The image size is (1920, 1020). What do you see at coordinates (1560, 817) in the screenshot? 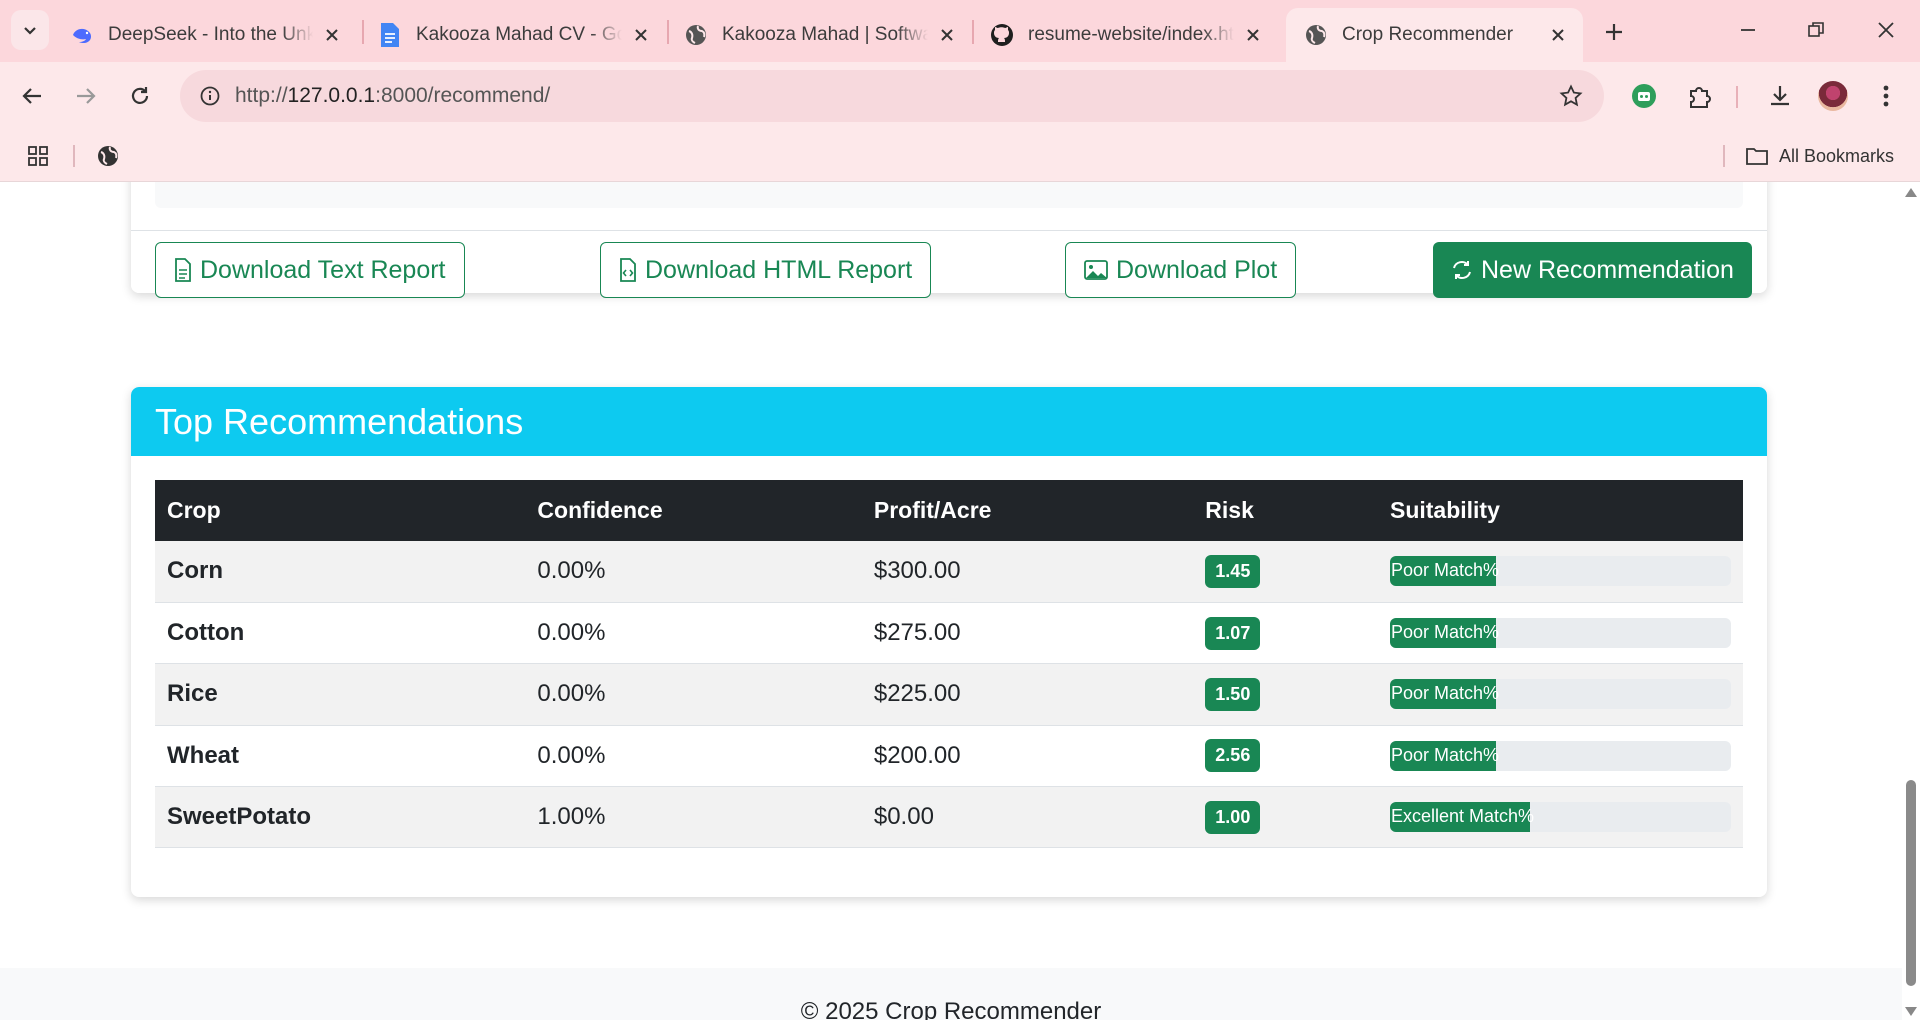
I see `suitability-cell: Excellent Match%` at bounding box center [1560, 817].